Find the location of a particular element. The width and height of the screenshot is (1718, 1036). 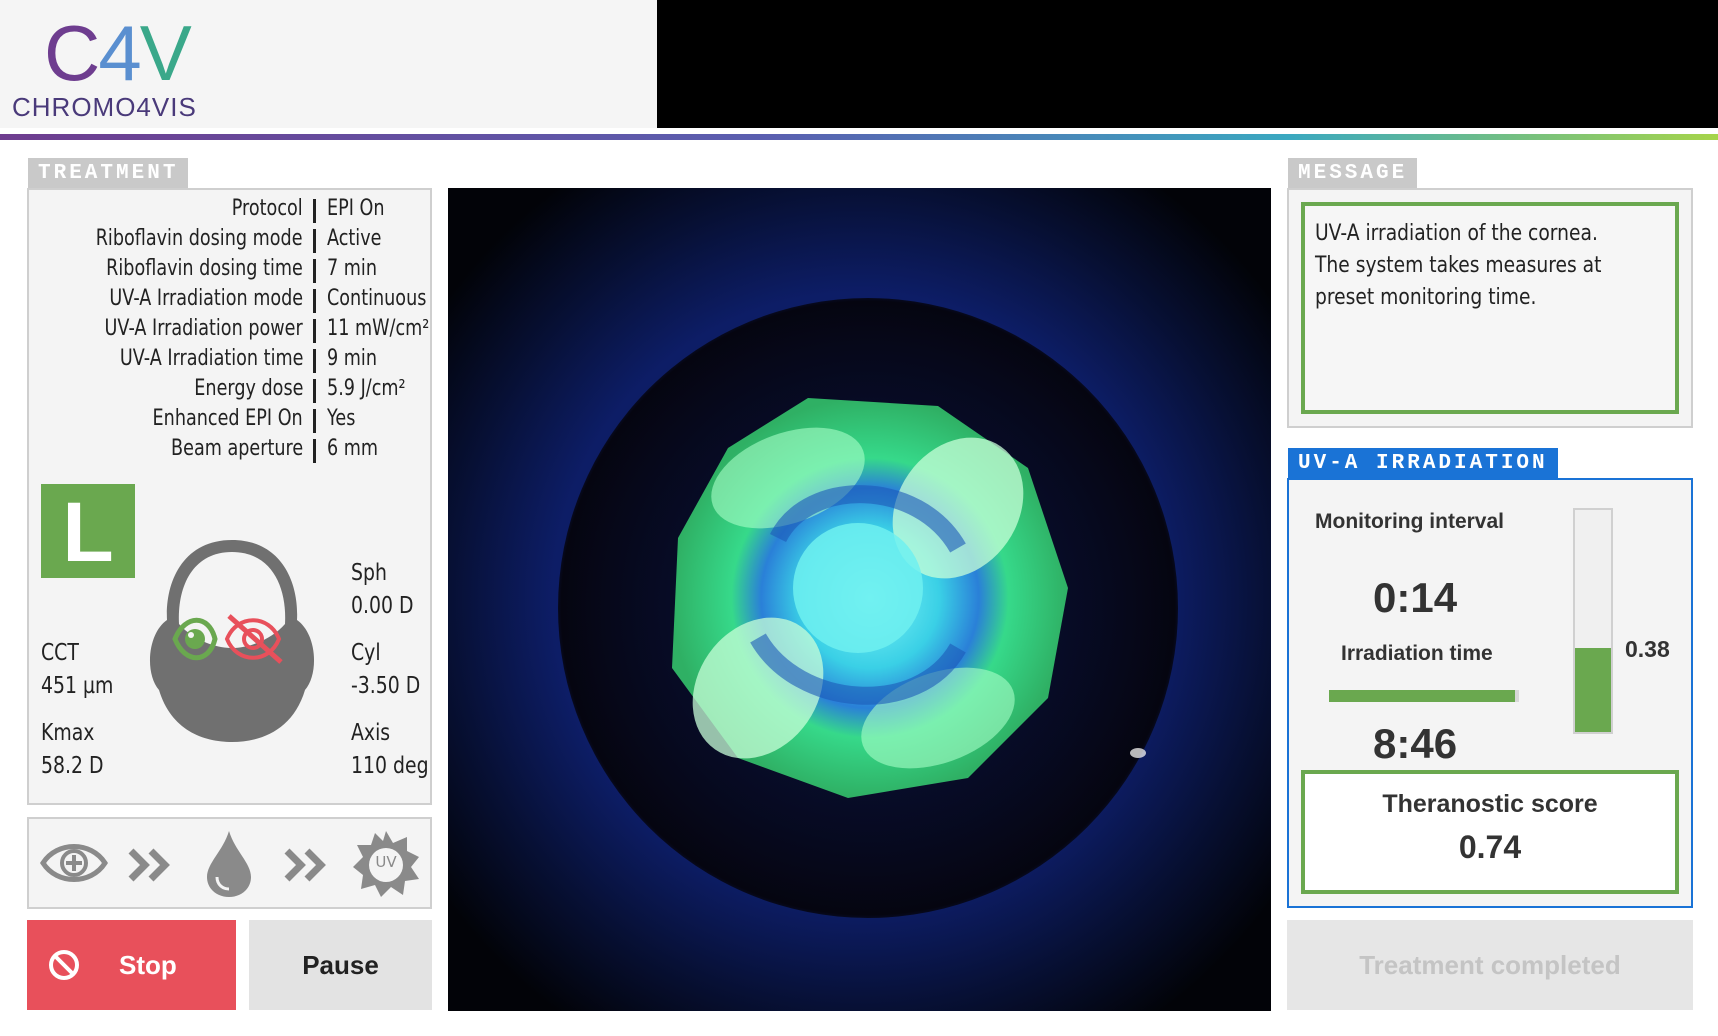

app-header: C4V CHROMO4VIS is located at coordinates (859, 64).